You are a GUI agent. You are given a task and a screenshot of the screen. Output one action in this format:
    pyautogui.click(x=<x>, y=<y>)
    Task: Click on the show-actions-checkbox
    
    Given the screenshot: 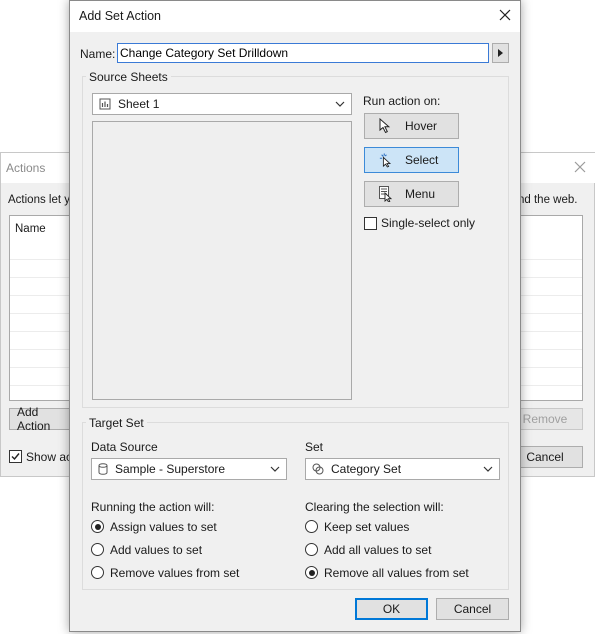 What is the action you would take?
    pyautogui.click(x=15, y=456)
    